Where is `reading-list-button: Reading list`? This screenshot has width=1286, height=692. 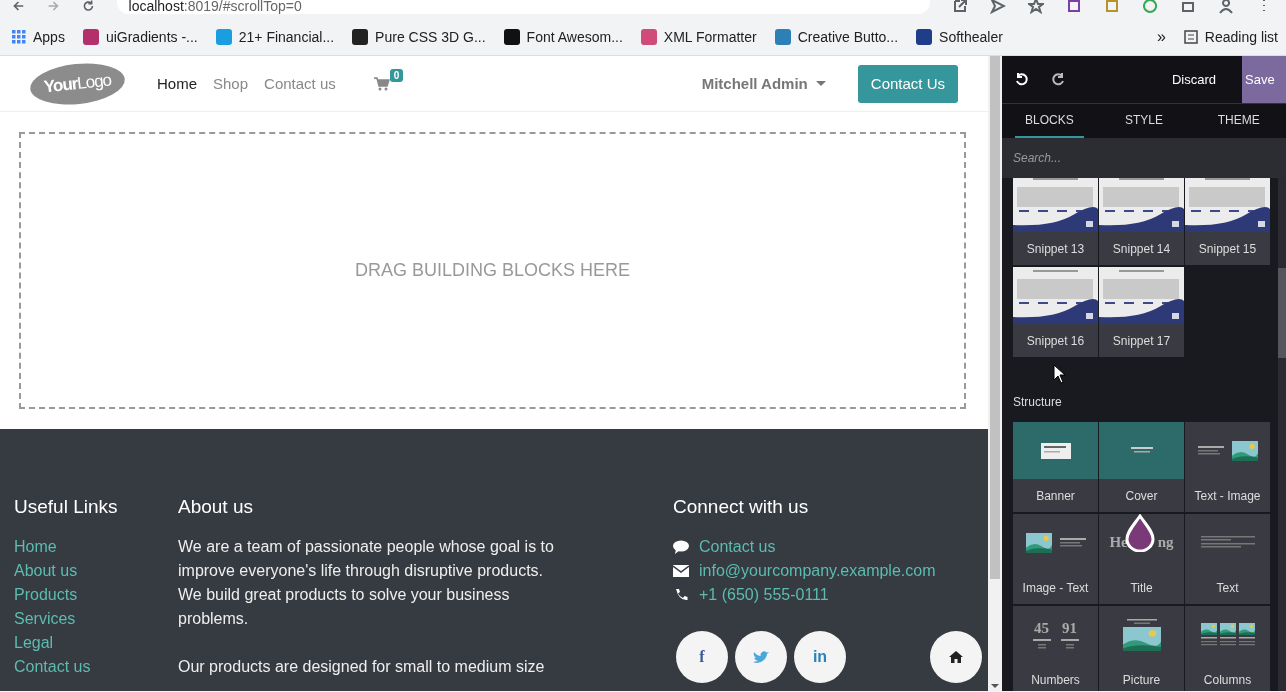 reading-list-button: Reading list is located at coordinates (1230, 36).